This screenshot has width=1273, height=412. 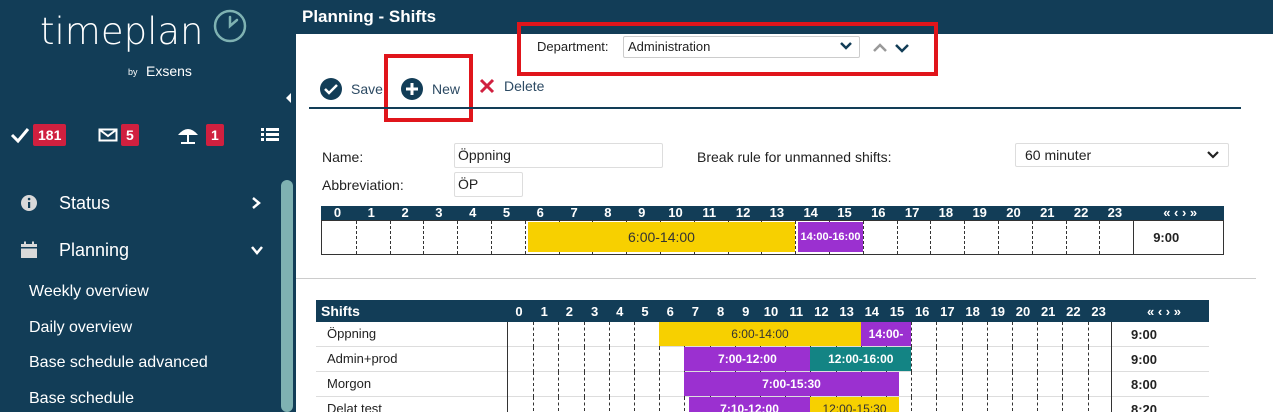 What do you see at coordinates (80, 328) in the screenshot?
I see `sub-item-daily-overview: Daily overview` at bounding box center [80, 328].